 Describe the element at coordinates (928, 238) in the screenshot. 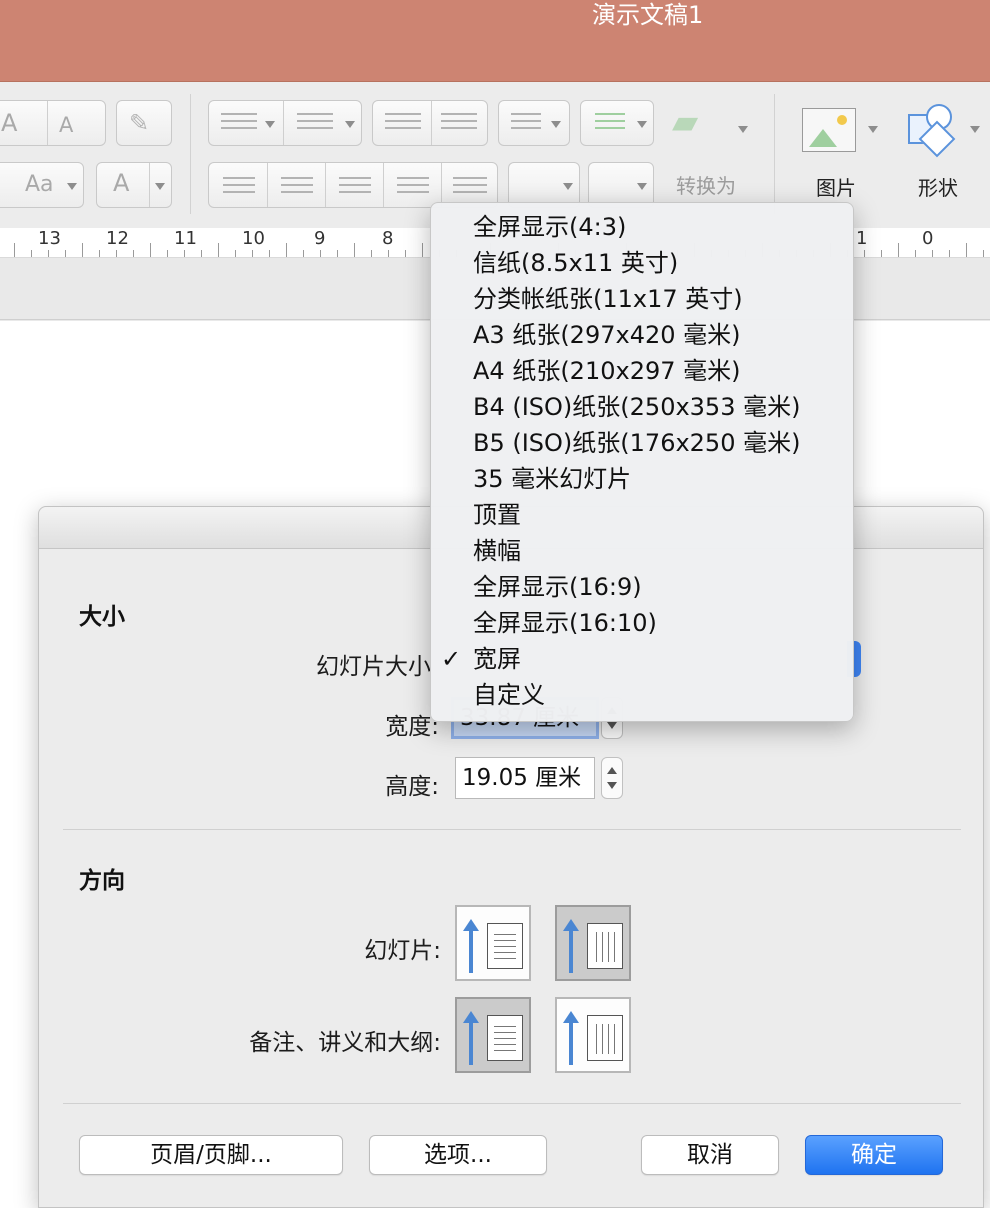

I see `ruler-number: 0` at that location.